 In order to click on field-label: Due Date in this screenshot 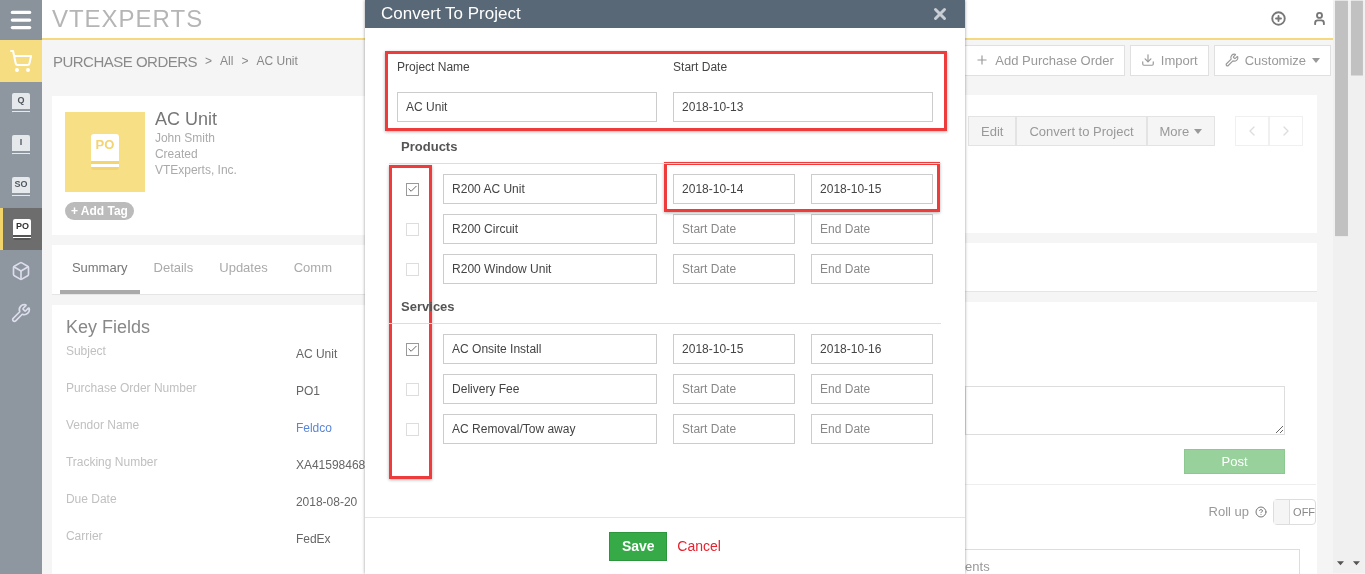, I will do `click(91, 500)`.